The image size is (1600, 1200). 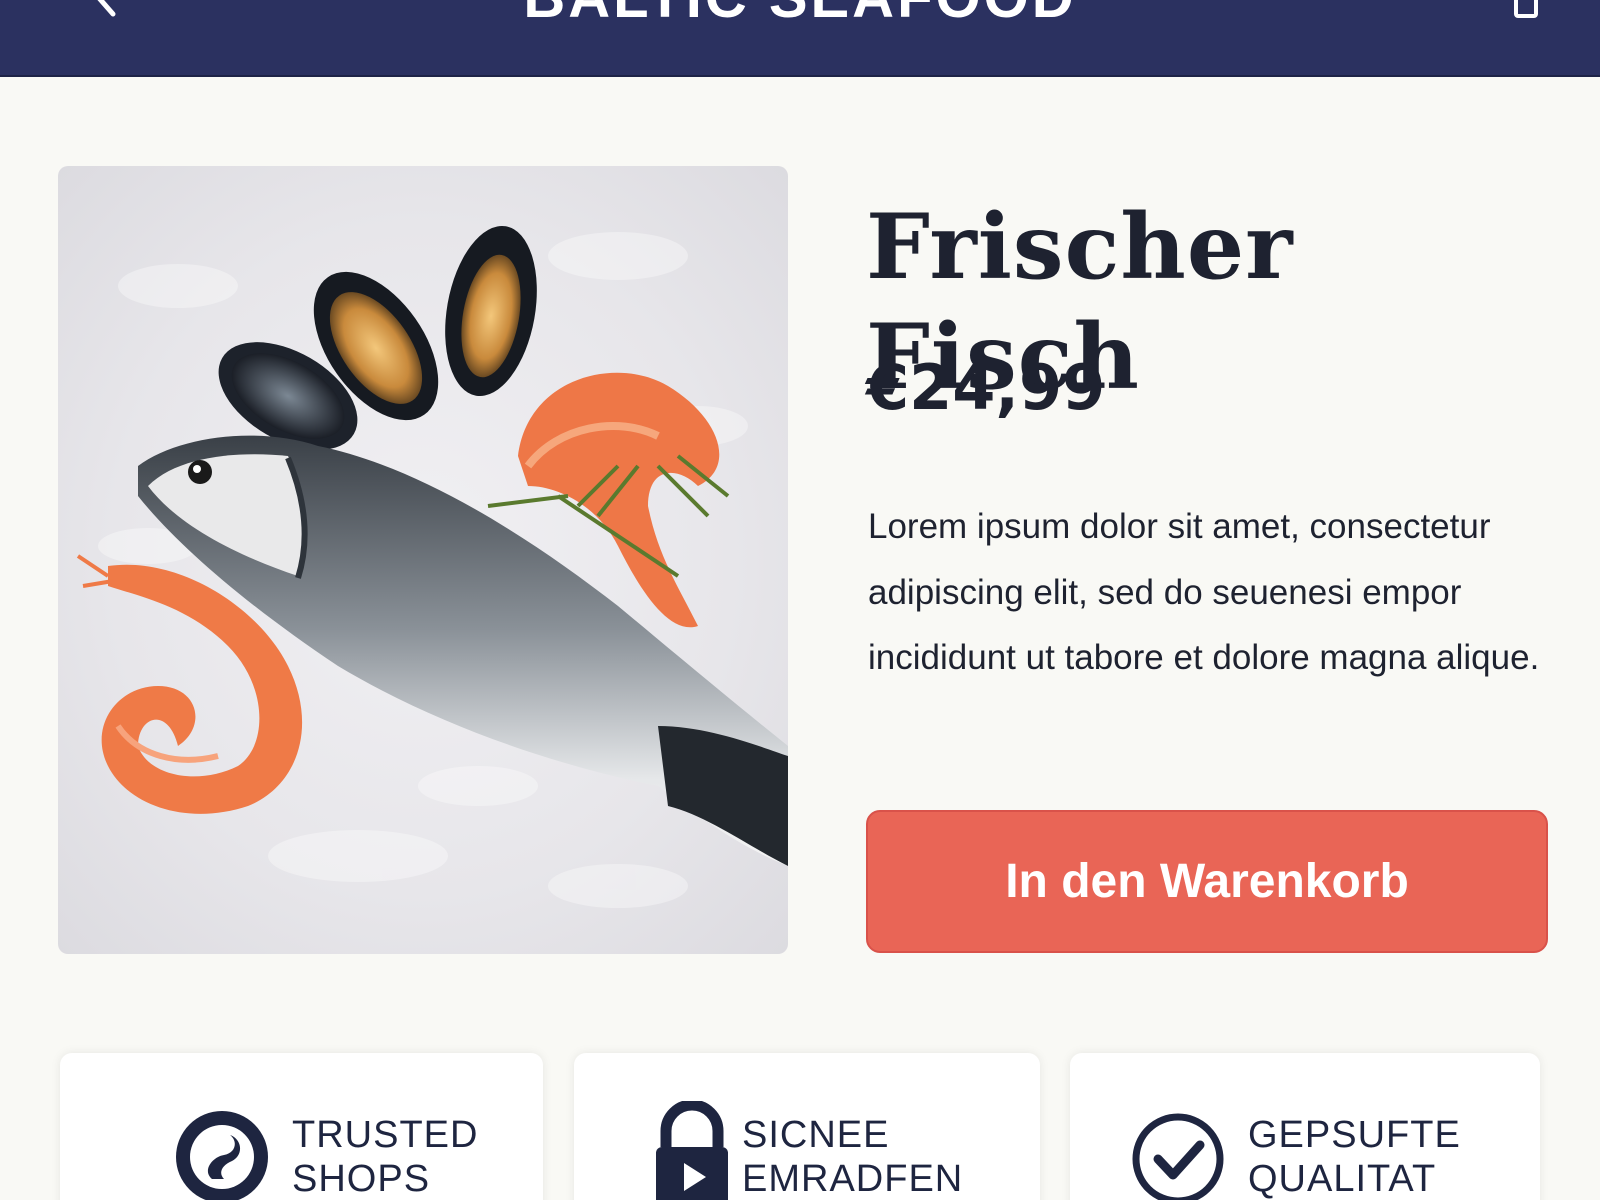 I want to click on trust-badge-line2: EMRADFEN, so click(x=853, y=1179).